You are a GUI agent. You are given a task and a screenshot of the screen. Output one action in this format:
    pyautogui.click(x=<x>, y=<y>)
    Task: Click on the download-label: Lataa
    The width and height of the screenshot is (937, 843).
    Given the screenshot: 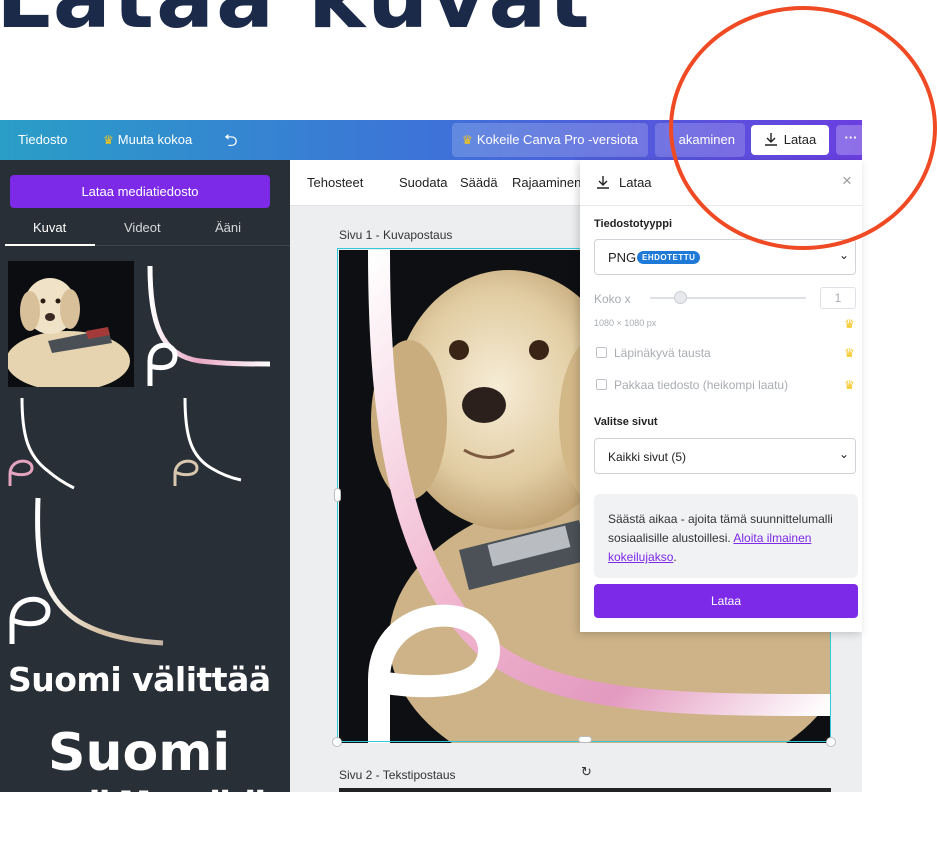 What is the action you would take?
    pyautogui.click(x=800, y=139)
    